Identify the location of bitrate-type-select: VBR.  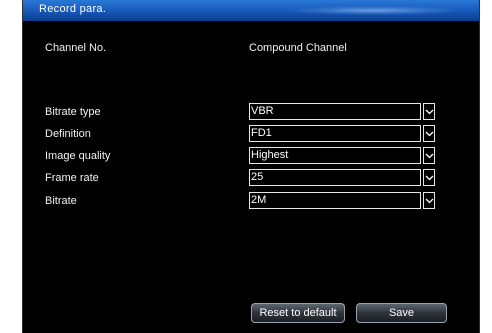
(342, 111).